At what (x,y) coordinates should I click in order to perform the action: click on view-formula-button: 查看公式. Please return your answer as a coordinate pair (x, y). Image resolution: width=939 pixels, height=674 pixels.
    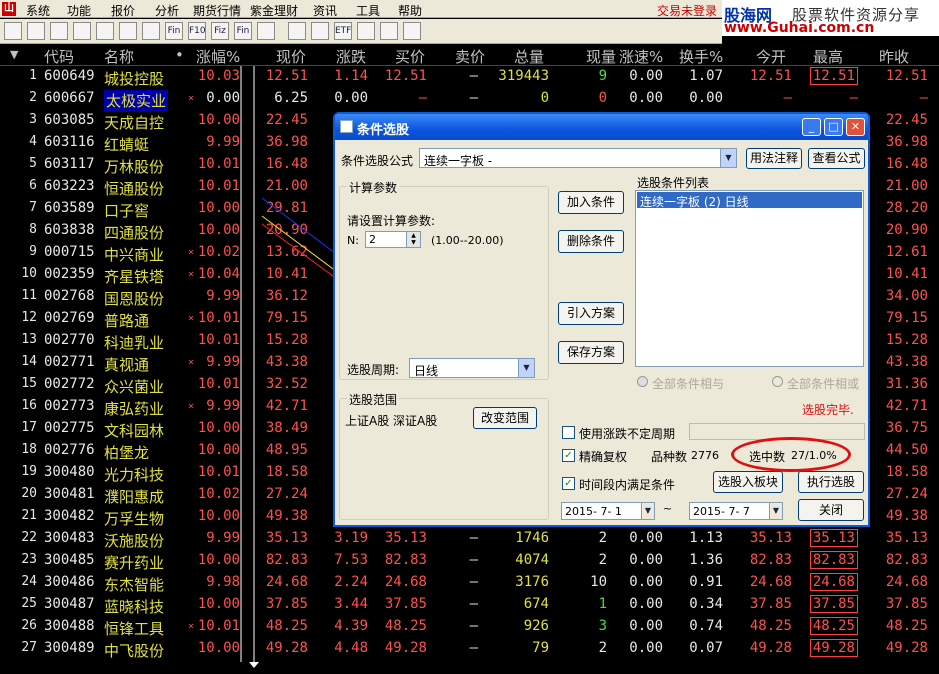
    Looking at the image, I should click on (836, 158).